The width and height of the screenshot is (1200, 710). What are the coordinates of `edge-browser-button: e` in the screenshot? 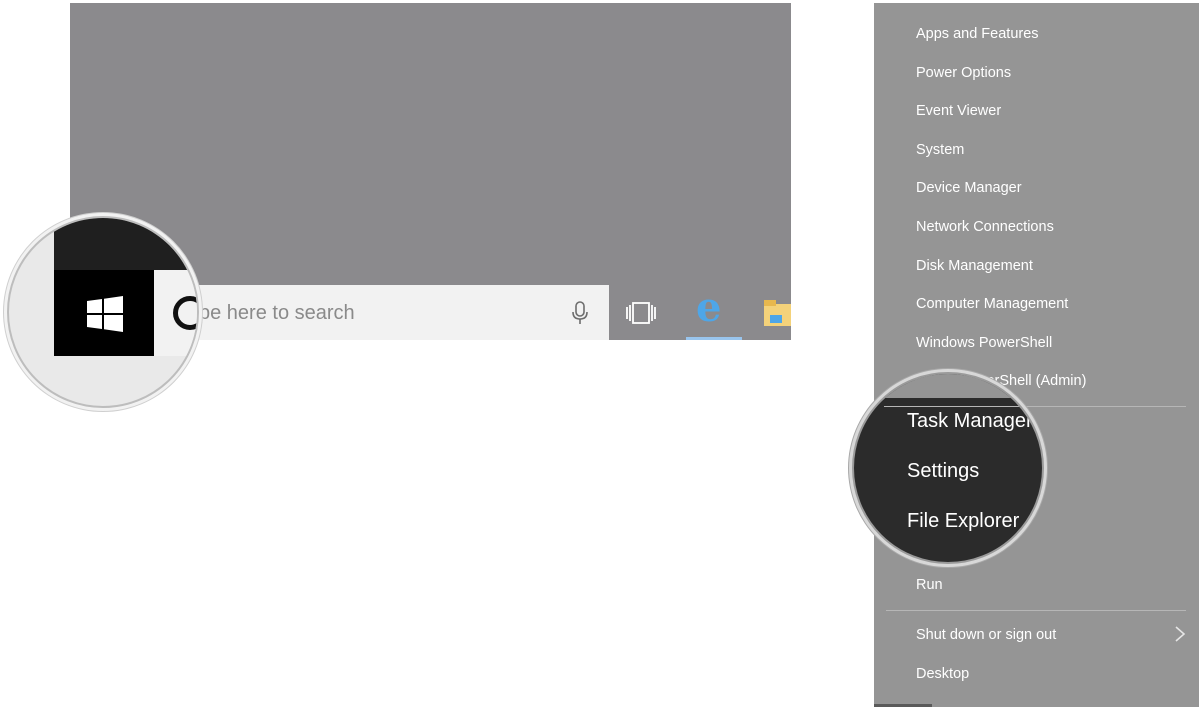 It's located at (714, 312).